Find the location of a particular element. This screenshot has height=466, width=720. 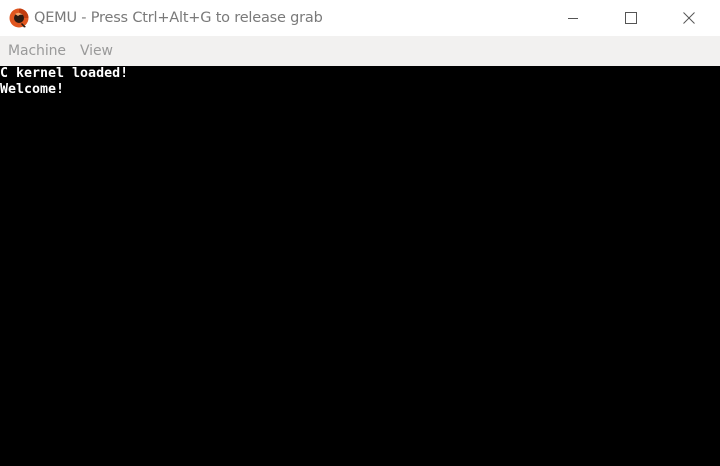

close-icon is located at coordinates (689, 18).